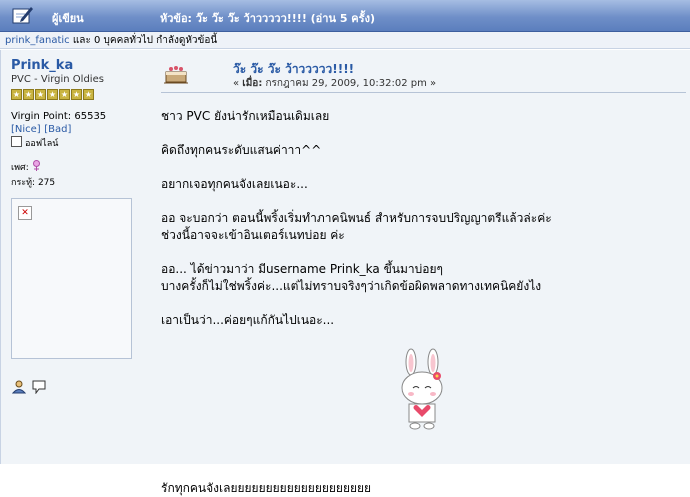 This screenshot has height=497, width=690. Describe the element at coordinates (73, 167) in the screenshot. I see `poster-gender: เพศ:` at that location.